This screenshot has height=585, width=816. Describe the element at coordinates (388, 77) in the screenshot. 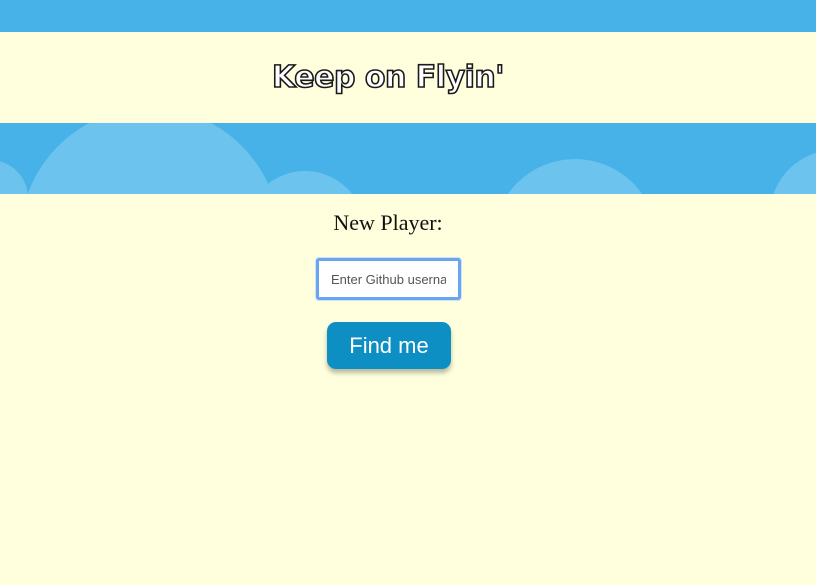

I see `game-title: Keep on Flyin'` at that location.